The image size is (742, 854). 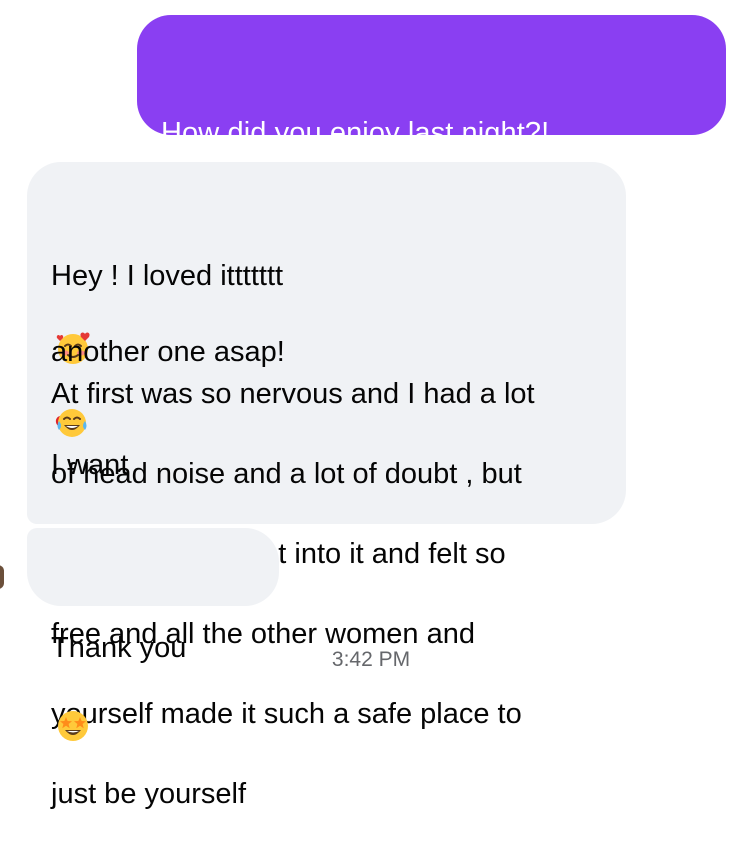 What do you see at coordinates (355, 133) in the screenshot?
I see `outgoing-message-text-1: How did you enjoy last night?!` at bounding box center [355, 133].